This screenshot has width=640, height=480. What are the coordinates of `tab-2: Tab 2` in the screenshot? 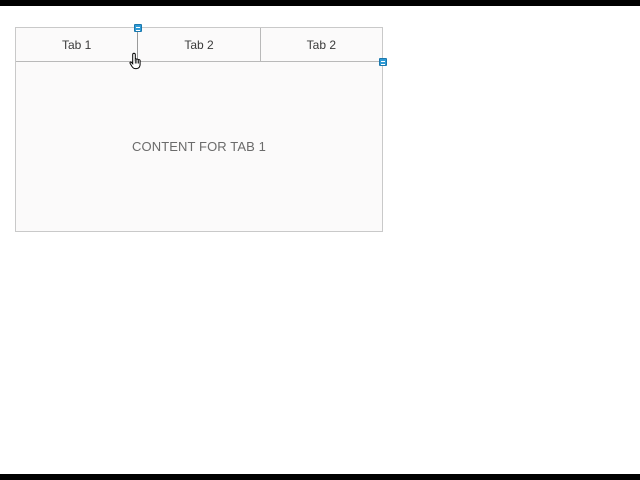 It's located at (198, 44).